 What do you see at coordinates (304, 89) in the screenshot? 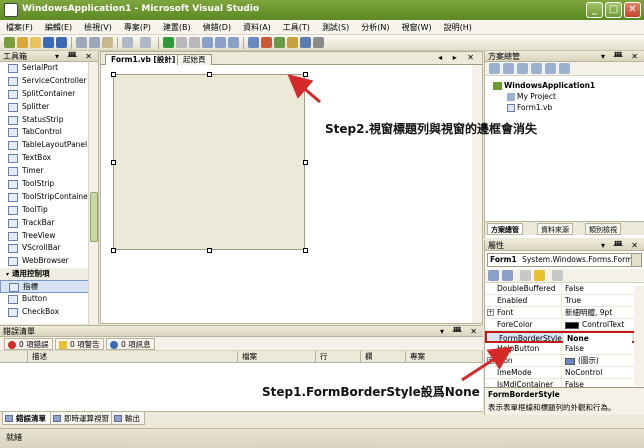
I see `arrow-to-designer-tab` at bounding box center [304, 89].